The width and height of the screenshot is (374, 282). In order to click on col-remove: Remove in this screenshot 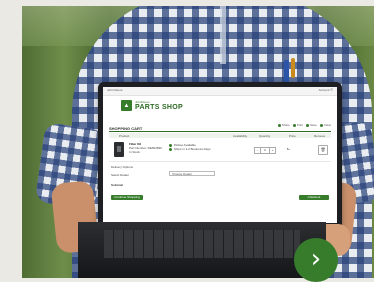, I will do `click(320, 135)`.